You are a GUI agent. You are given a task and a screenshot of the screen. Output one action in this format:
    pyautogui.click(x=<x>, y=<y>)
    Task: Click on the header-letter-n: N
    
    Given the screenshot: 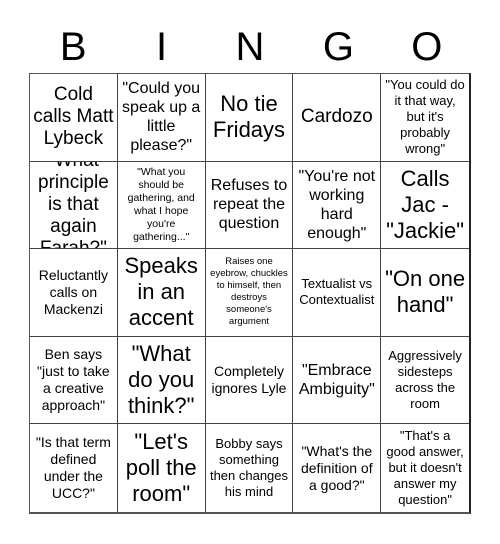 What is the action you would take?
    pyautogui.click(x=250, y=47)
    